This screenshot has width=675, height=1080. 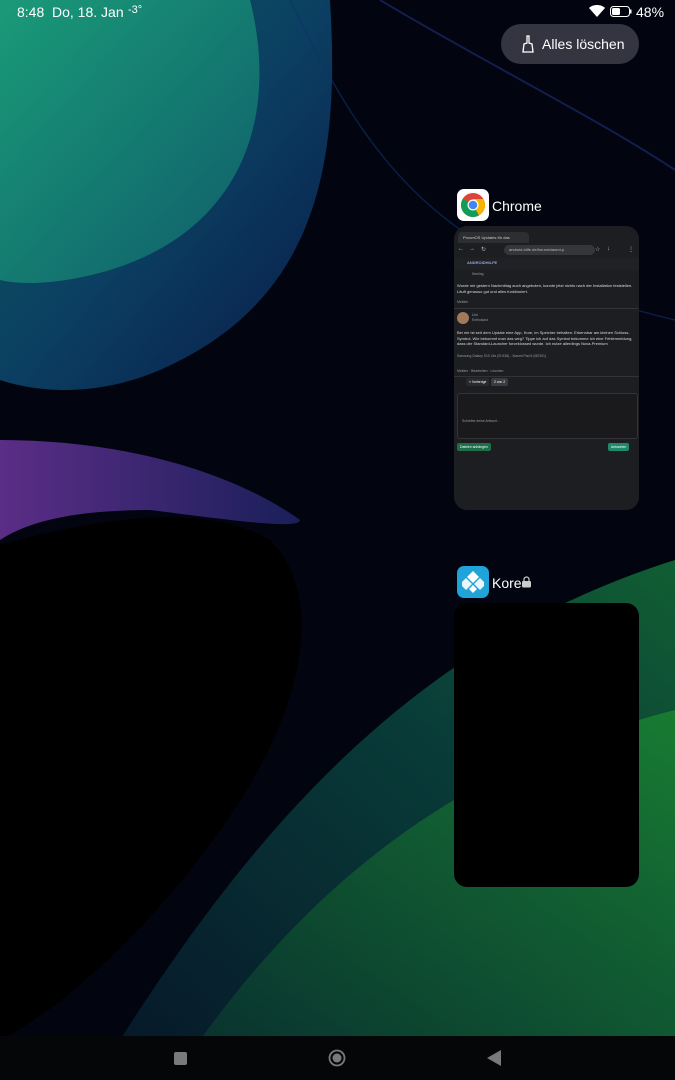 What do you see at coordinates (480, 371) in the screenshot?
I see `post2-actions: Melden · Bearbeiten · Löschen` at bounding box center [480, 371].